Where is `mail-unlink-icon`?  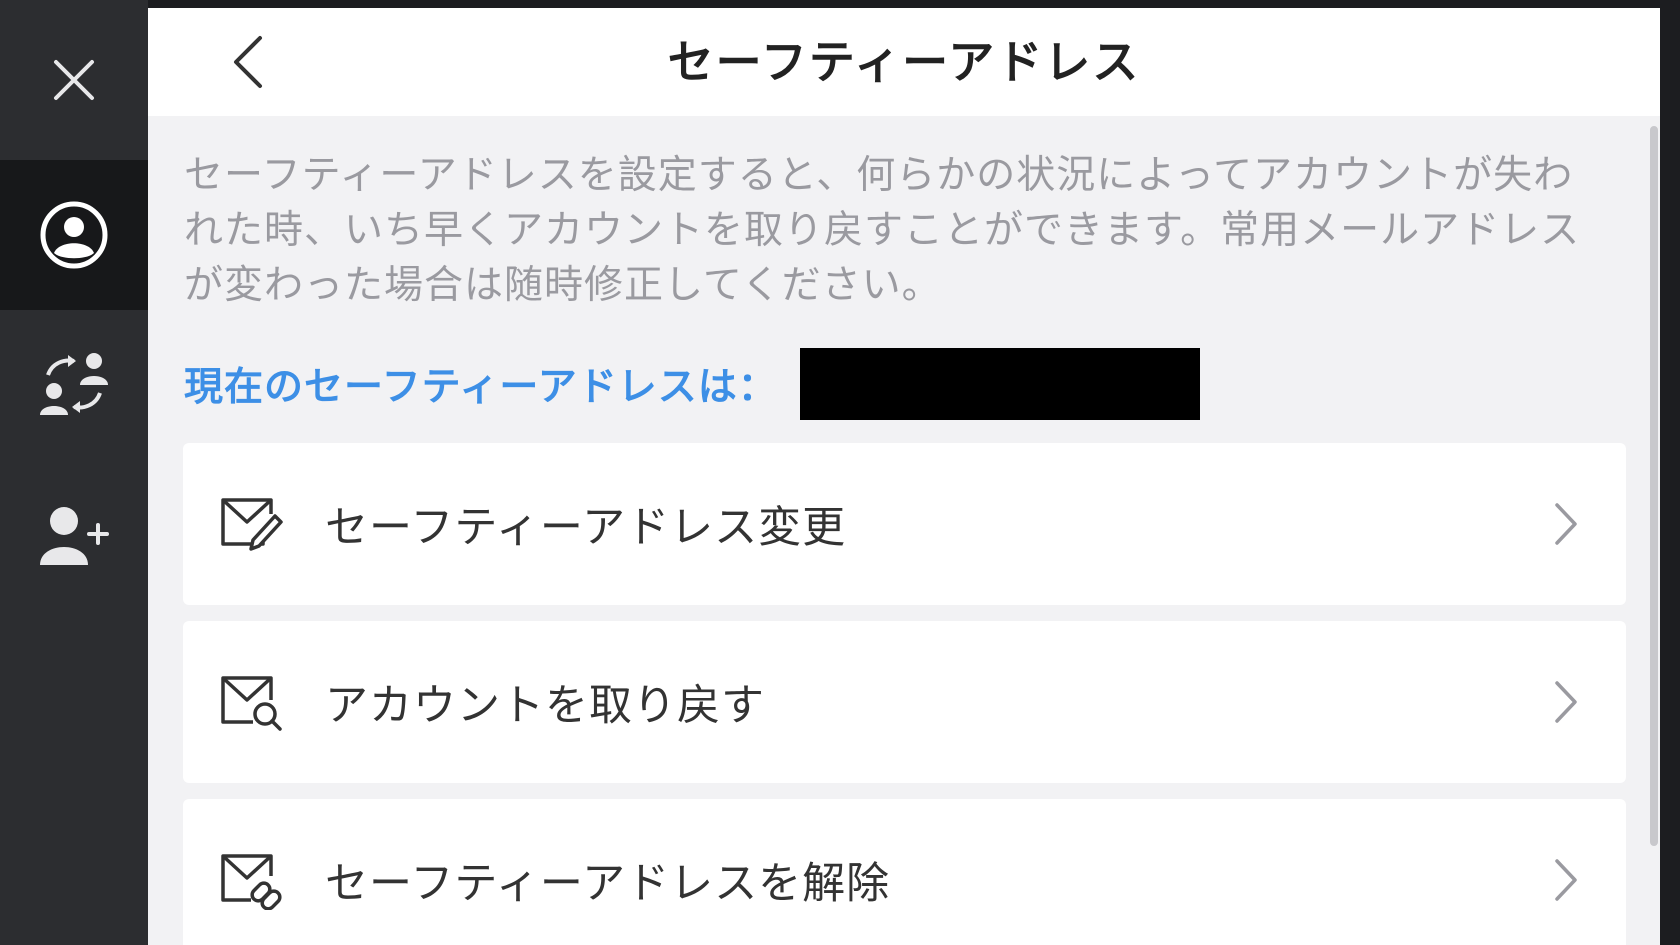 mail-unlink-icon is located at coordinates (252, 880).